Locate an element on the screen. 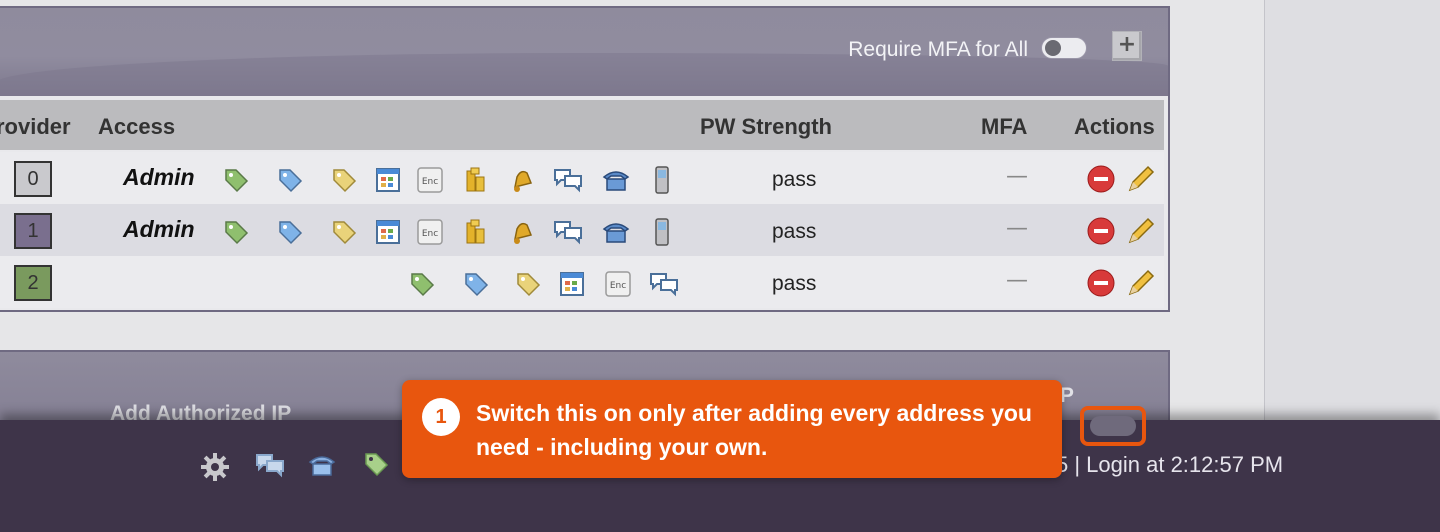 The image size is (1440, 532). table-row: 2 Enc pass — is located at coordinates (582, 282).